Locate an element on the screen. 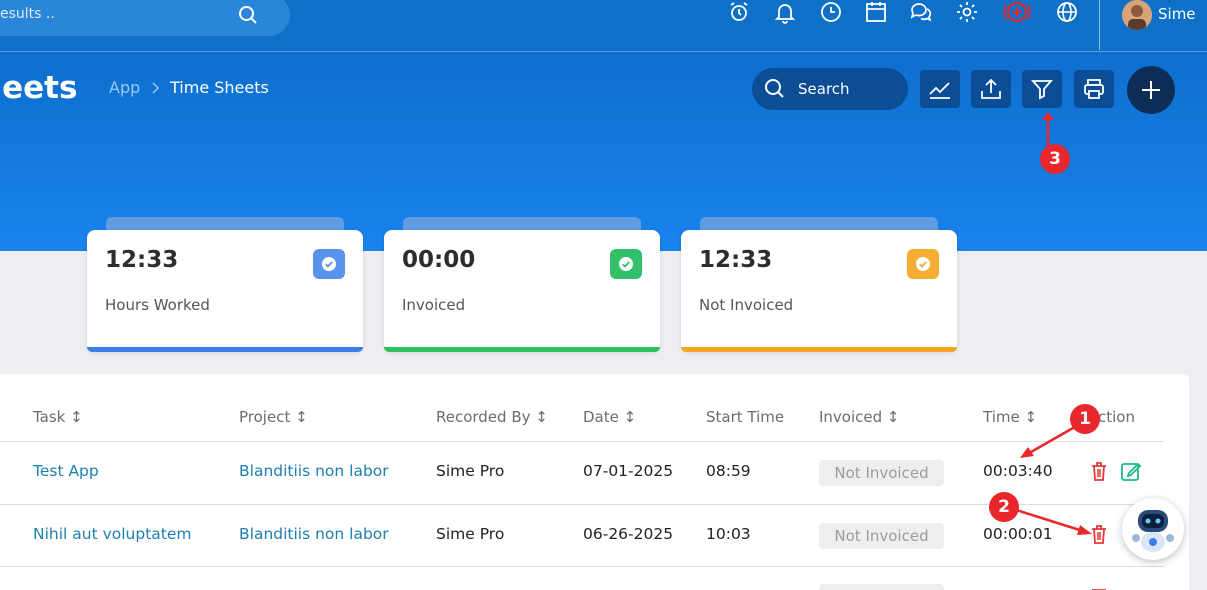  breadcrumb-current: Time Sheets is located at coordinates (219, 87).